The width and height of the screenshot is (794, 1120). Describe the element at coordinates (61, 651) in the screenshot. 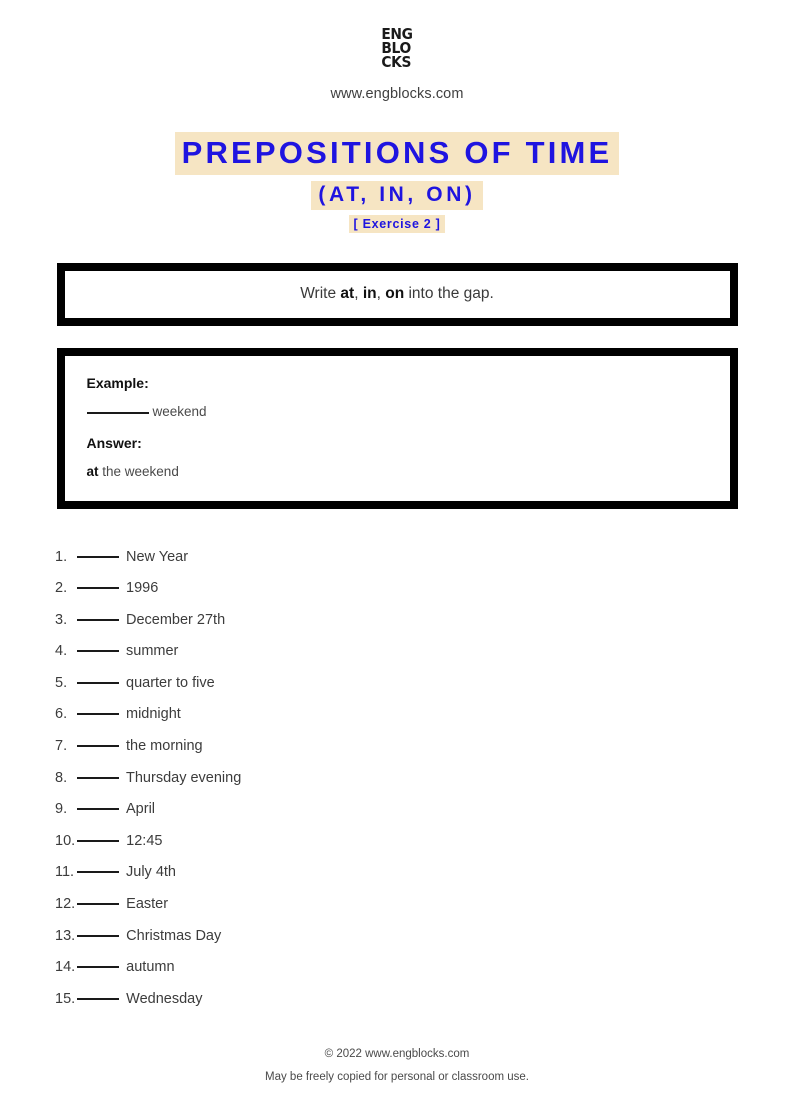

I see `item-number: 4.` at that location.